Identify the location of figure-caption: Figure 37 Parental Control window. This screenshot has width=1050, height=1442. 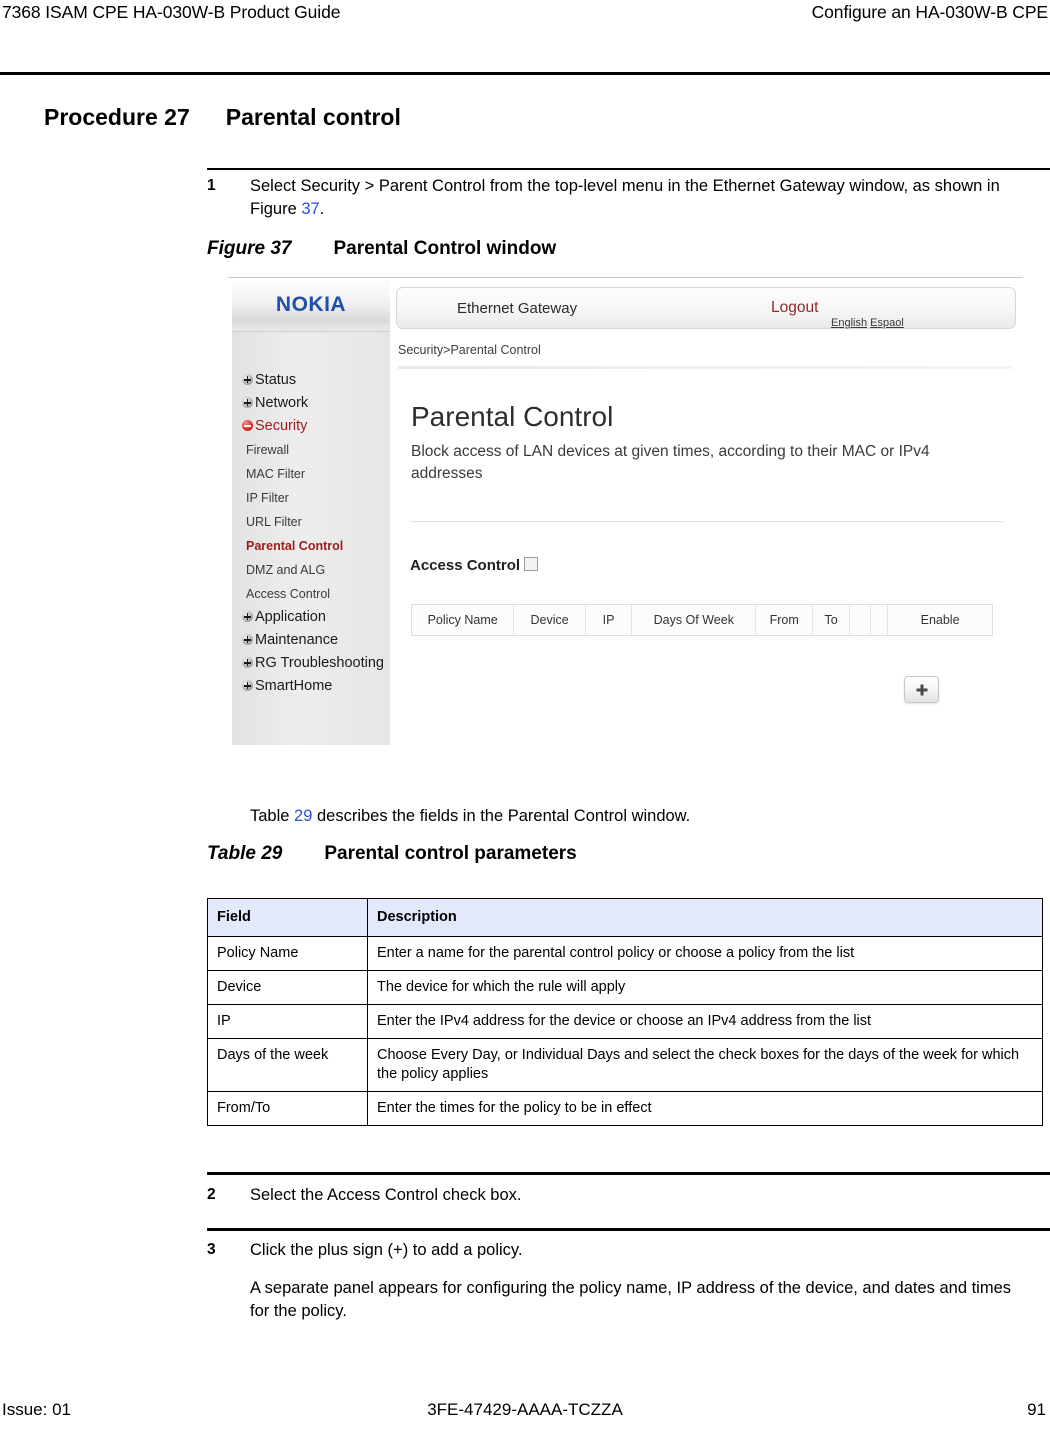
(381, 249).